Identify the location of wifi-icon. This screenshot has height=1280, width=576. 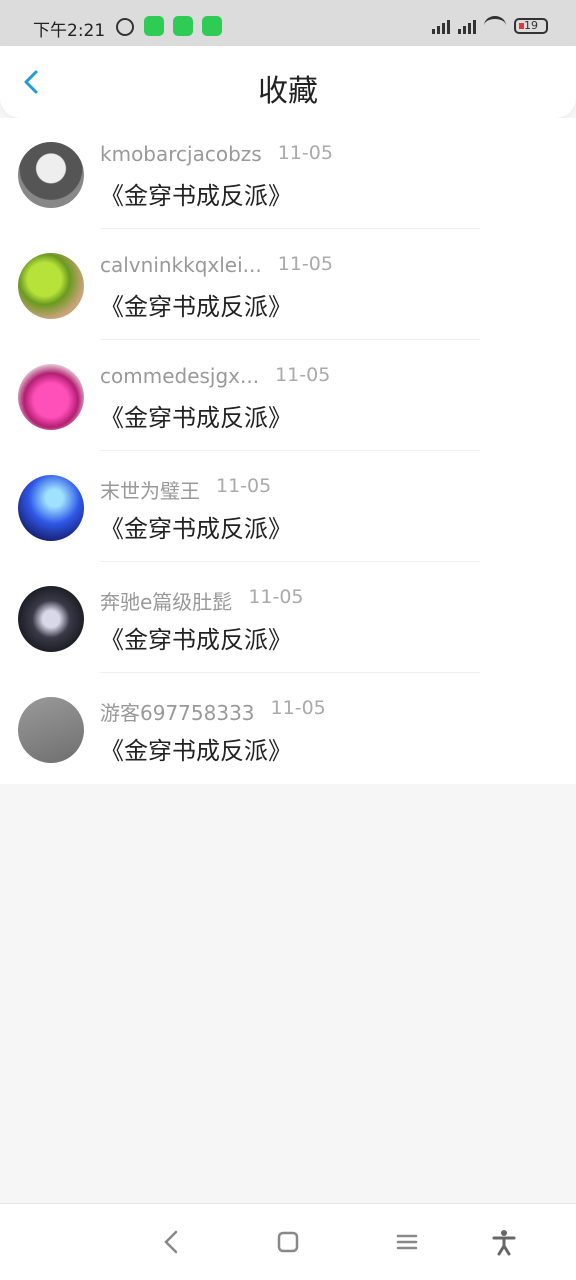
(495, 25).